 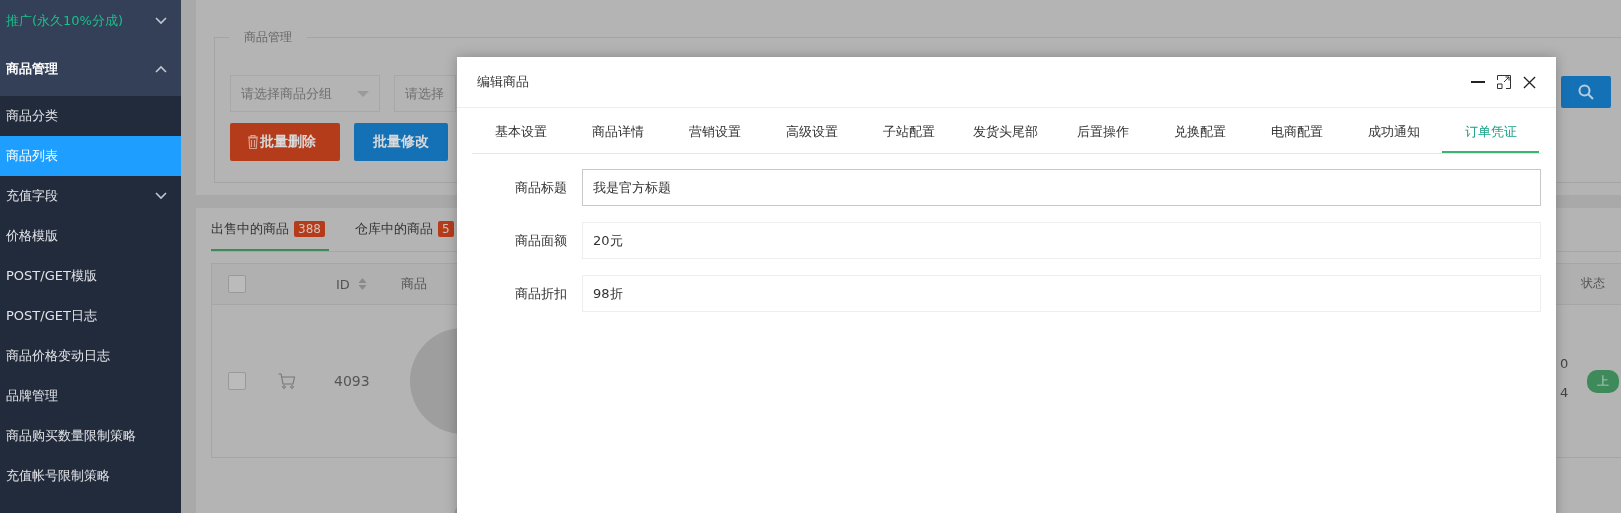 I want to click on close-icon, so click(x=1529, y=82).